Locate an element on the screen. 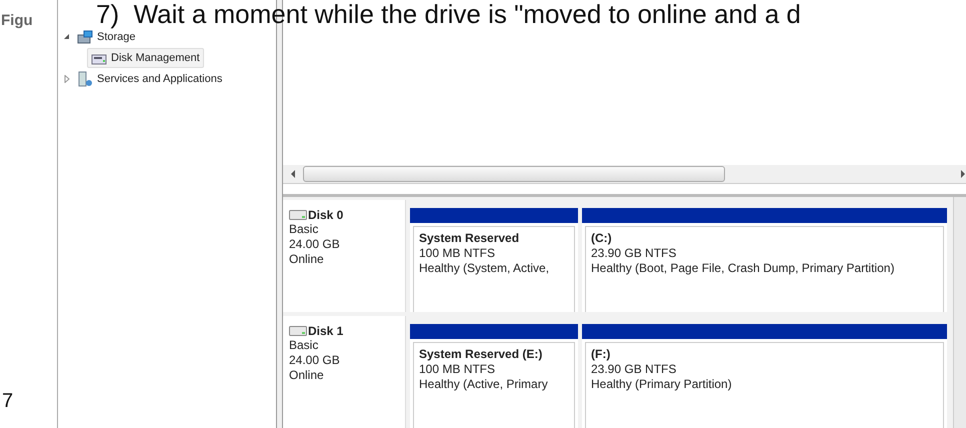  tree-item: Services and Applications is located at coordinates (149, 78).